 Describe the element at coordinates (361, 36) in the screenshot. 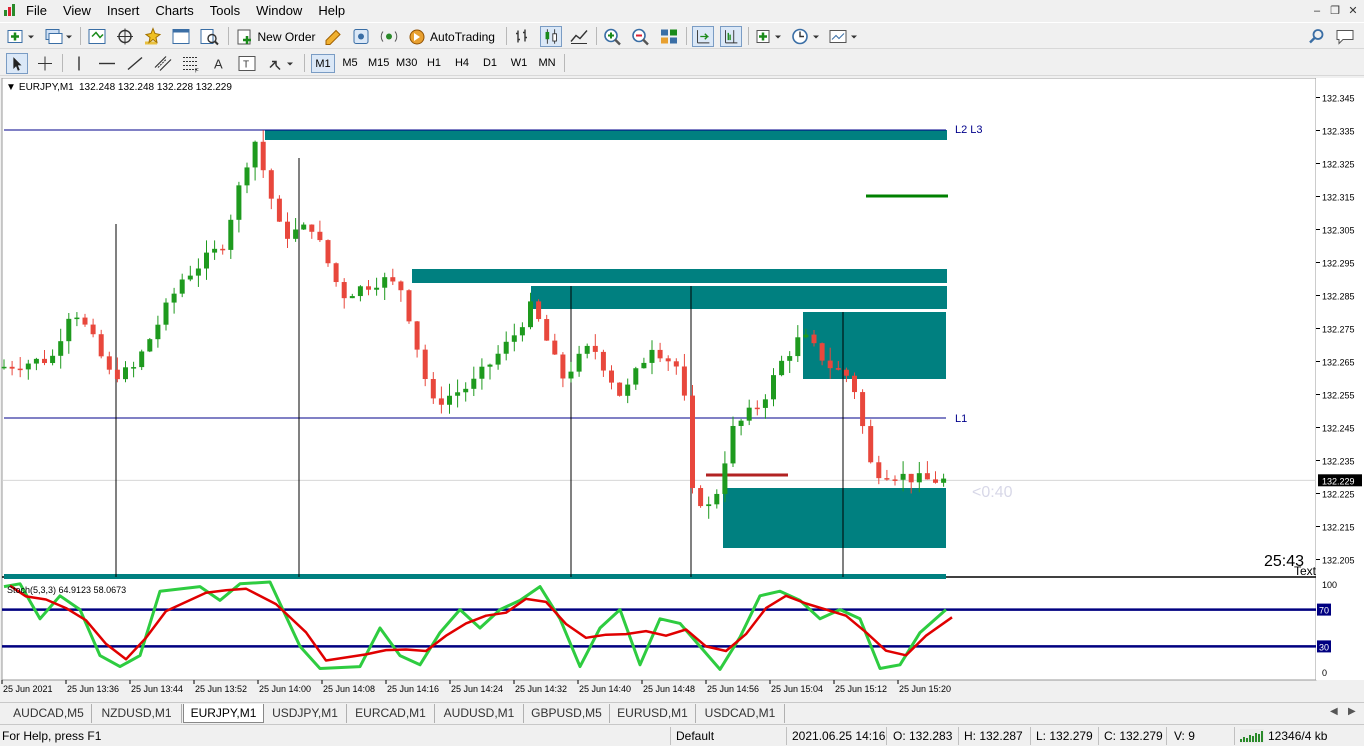

I see `options-icon` at that location.